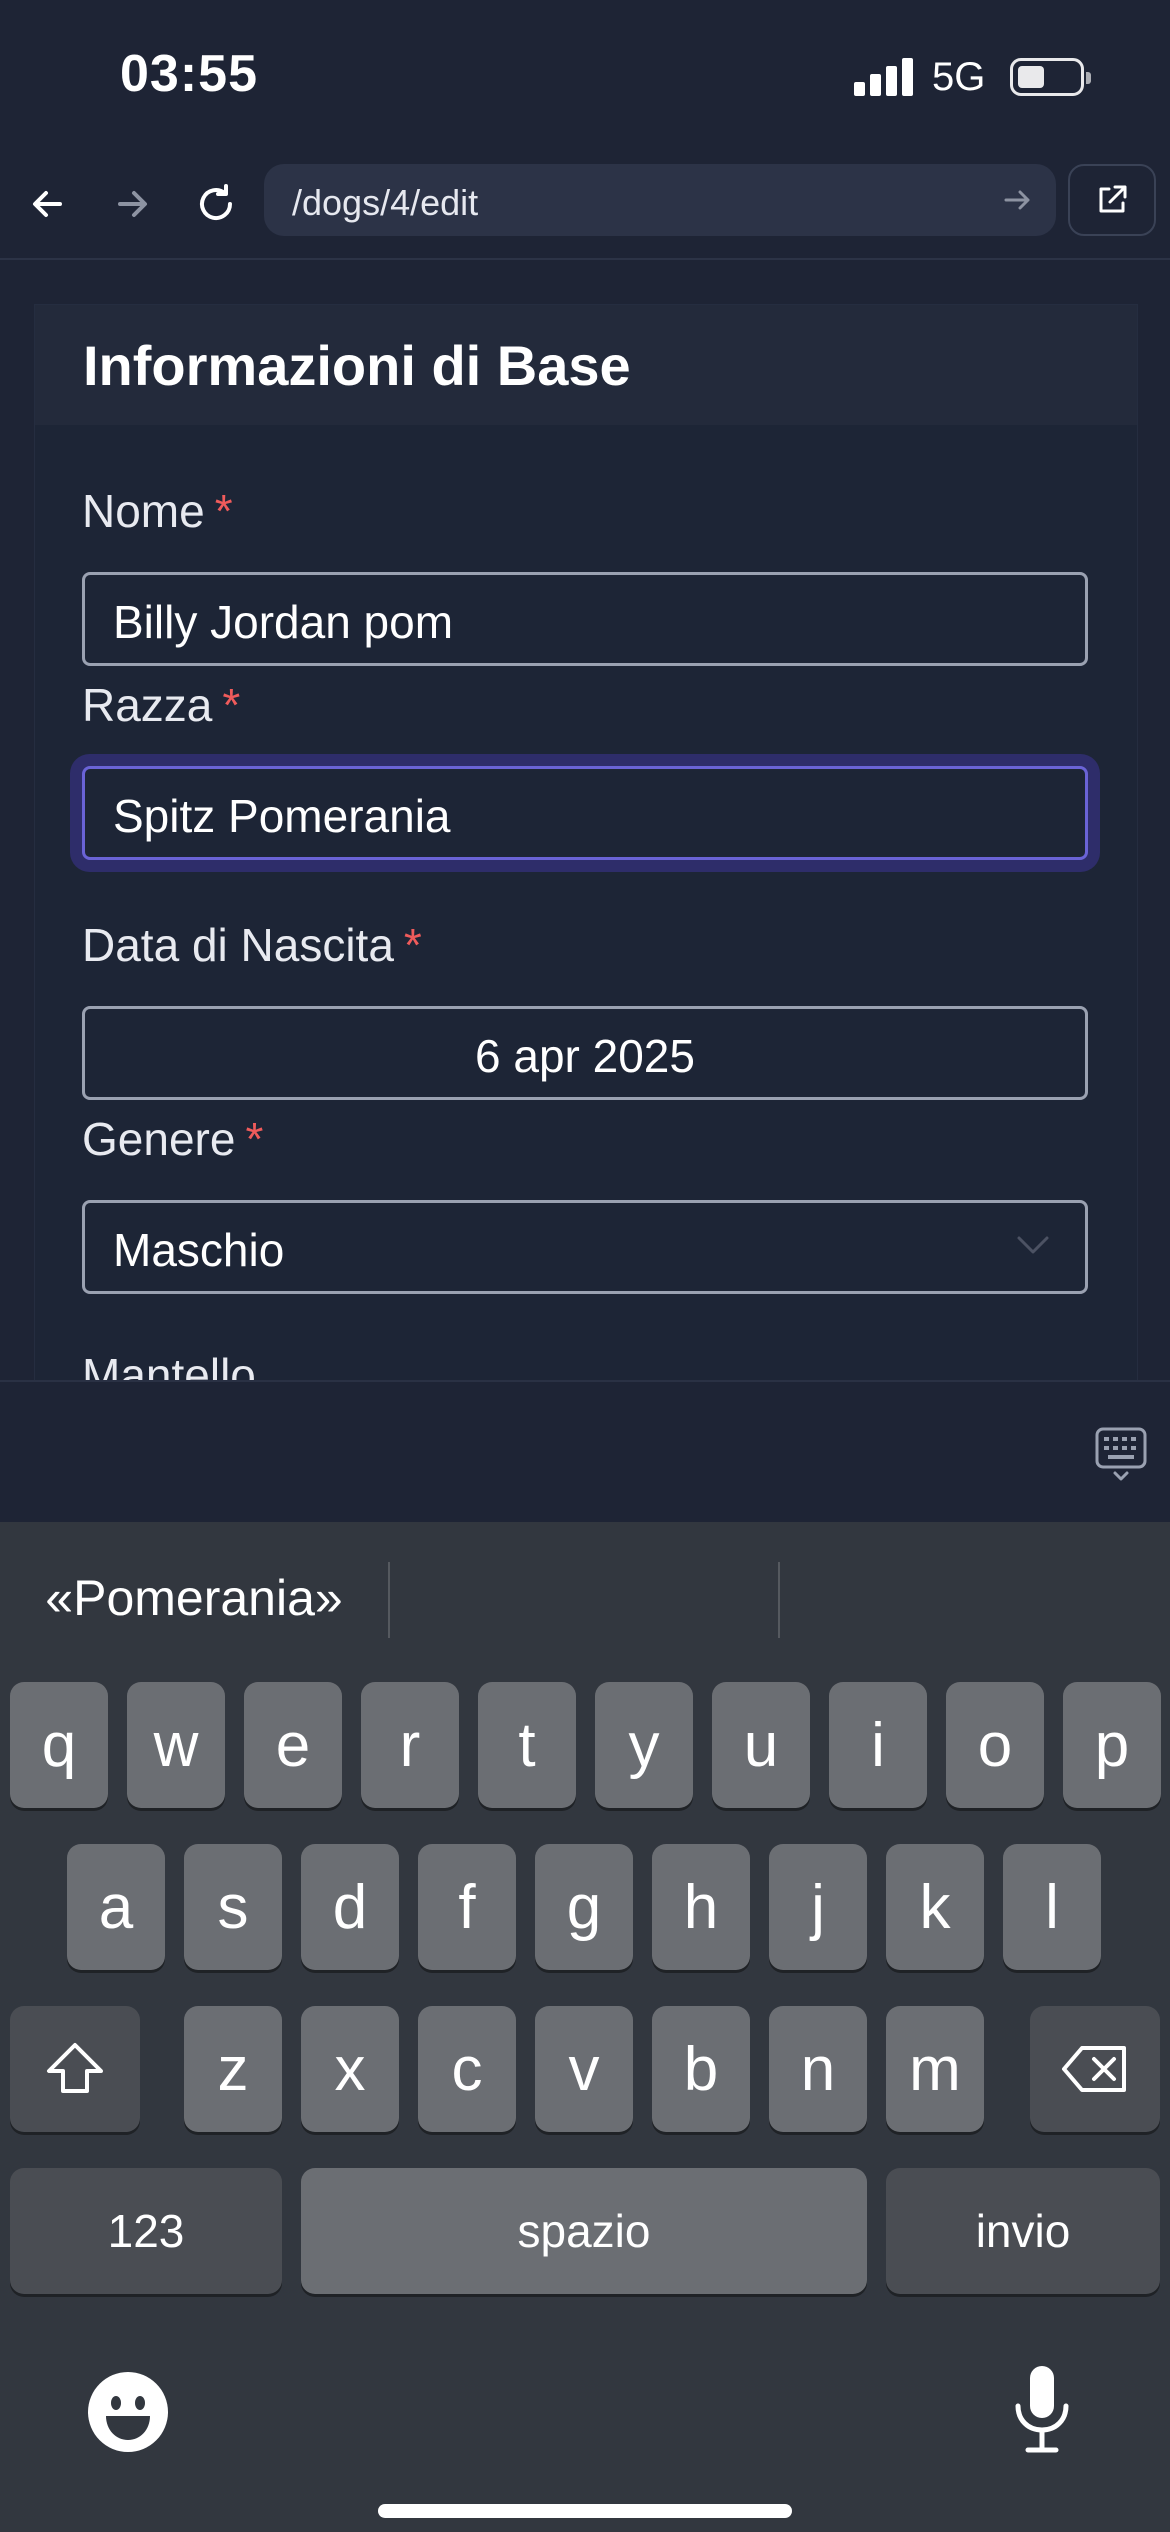 The height and width of the screenshot is (2532, 1170). Describe the element at coordinates (1033, 1245) in the screenshot. I see `chevron-down-icon` at that location.